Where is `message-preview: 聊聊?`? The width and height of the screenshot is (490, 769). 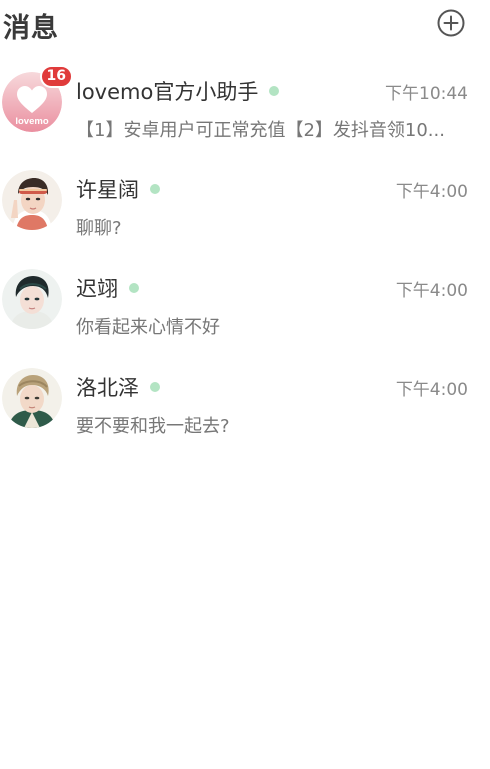
message-preview: 聊聊? is located at coordinates (99, 228).